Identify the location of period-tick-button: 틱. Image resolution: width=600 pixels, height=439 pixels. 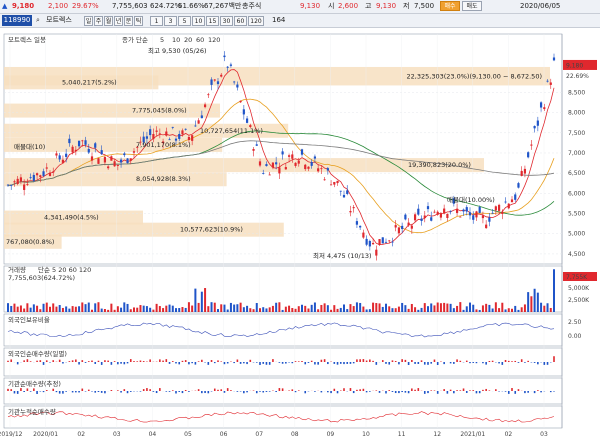
(138, 21).